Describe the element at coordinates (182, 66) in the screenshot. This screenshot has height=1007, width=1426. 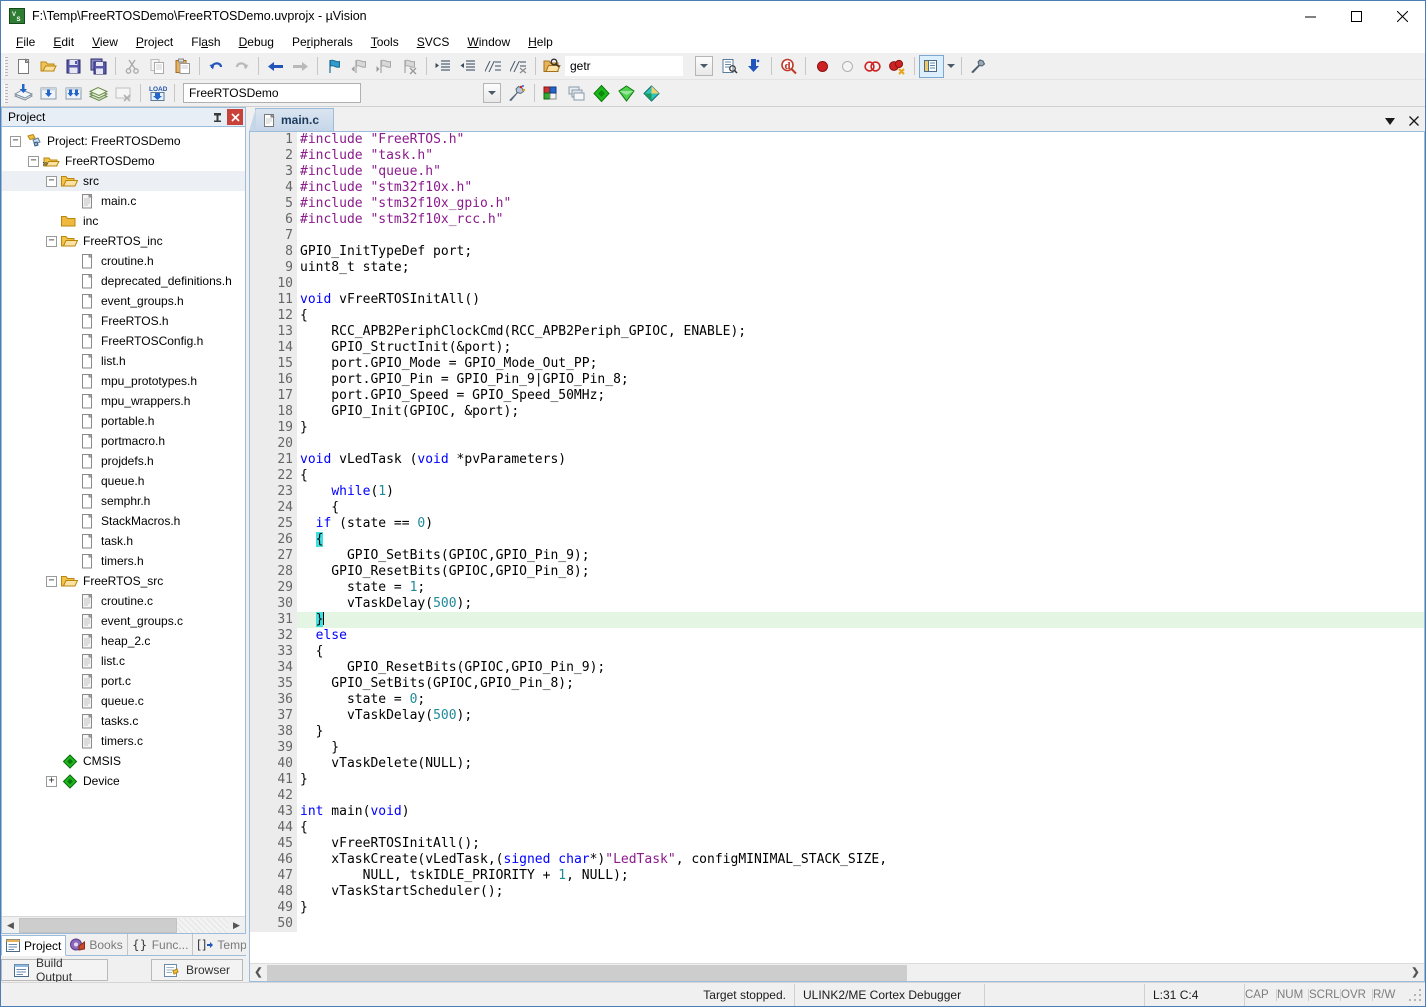
I see `paste-icon` at that location.